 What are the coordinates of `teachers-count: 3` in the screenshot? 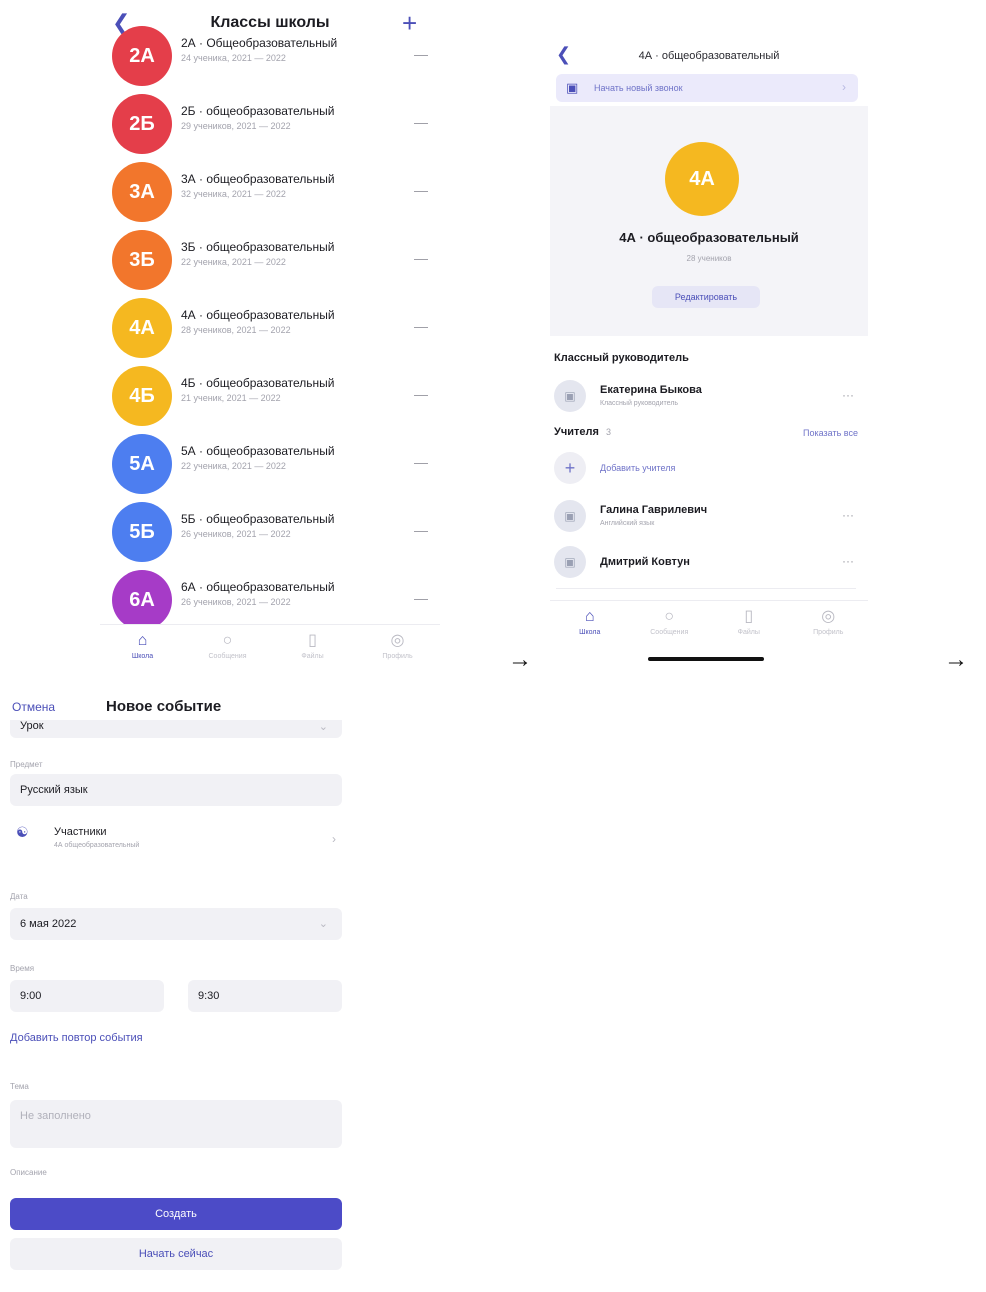 It's located at (608, 432).